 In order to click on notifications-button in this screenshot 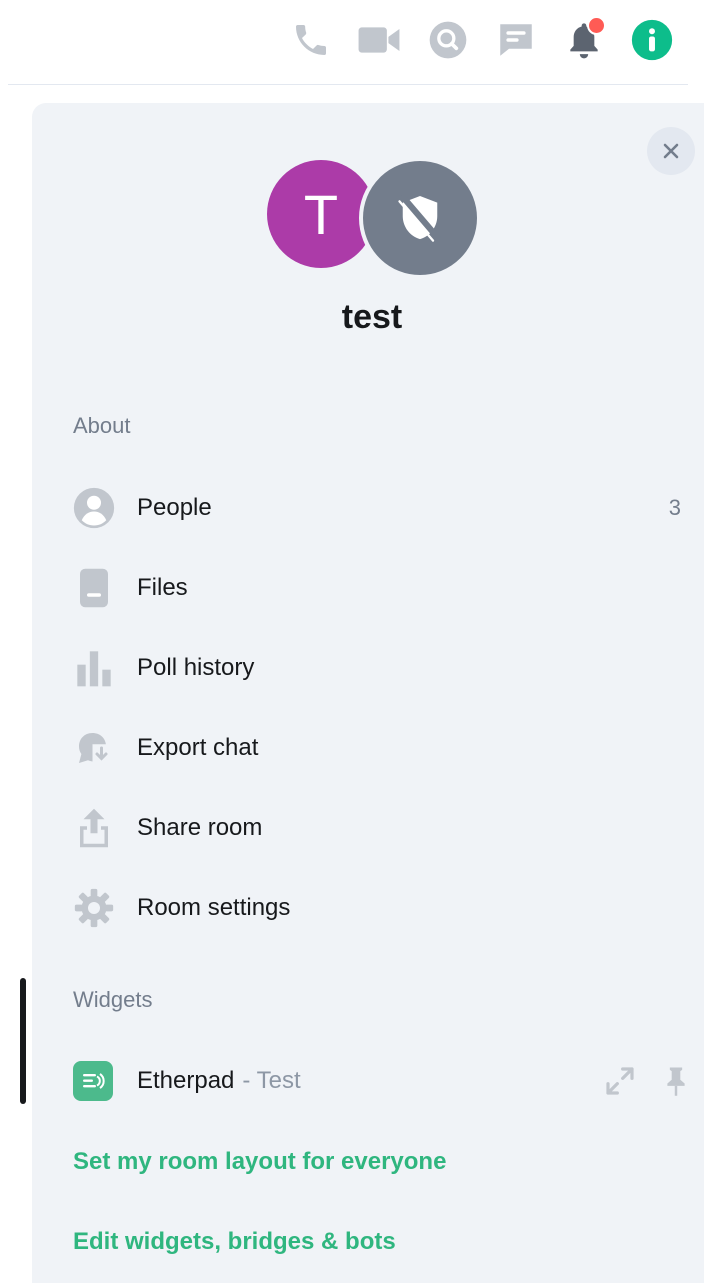, I will do `click(584, 39)`.